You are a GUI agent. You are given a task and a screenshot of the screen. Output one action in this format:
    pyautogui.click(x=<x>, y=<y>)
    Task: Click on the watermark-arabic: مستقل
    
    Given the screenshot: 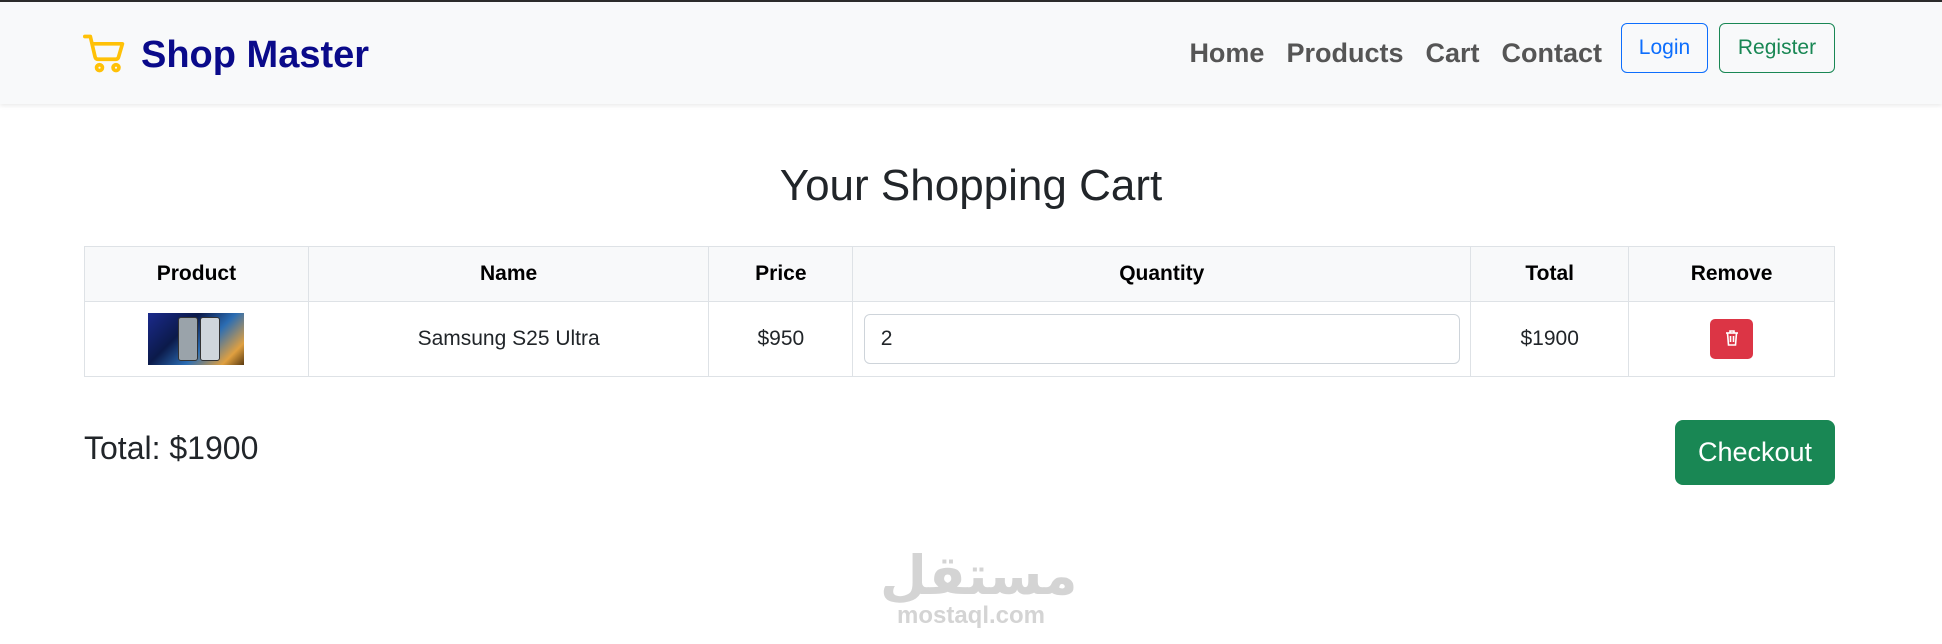 What is the action you would take?
    pyautogui.click(x=979, y=575)
    